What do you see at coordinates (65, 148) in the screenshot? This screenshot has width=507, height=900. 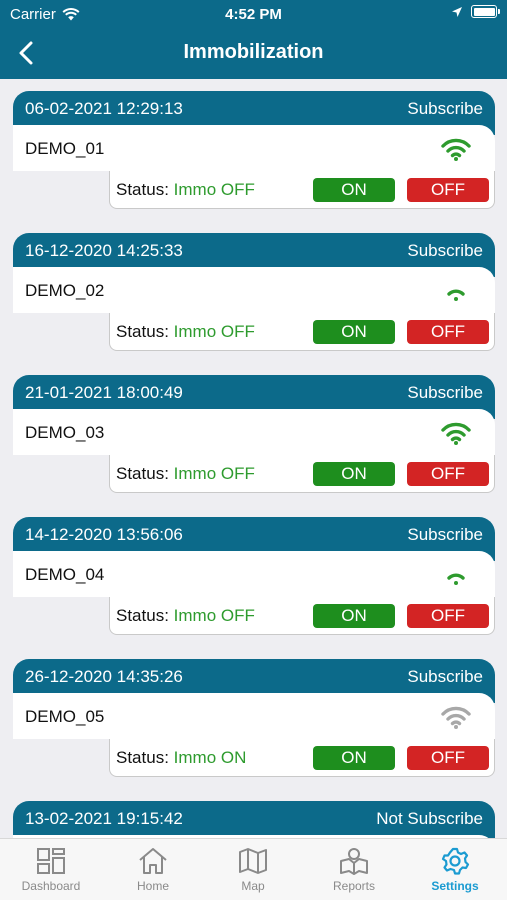 I see `vehicle-name: DEMO_01` at bounding box center [65, 148].